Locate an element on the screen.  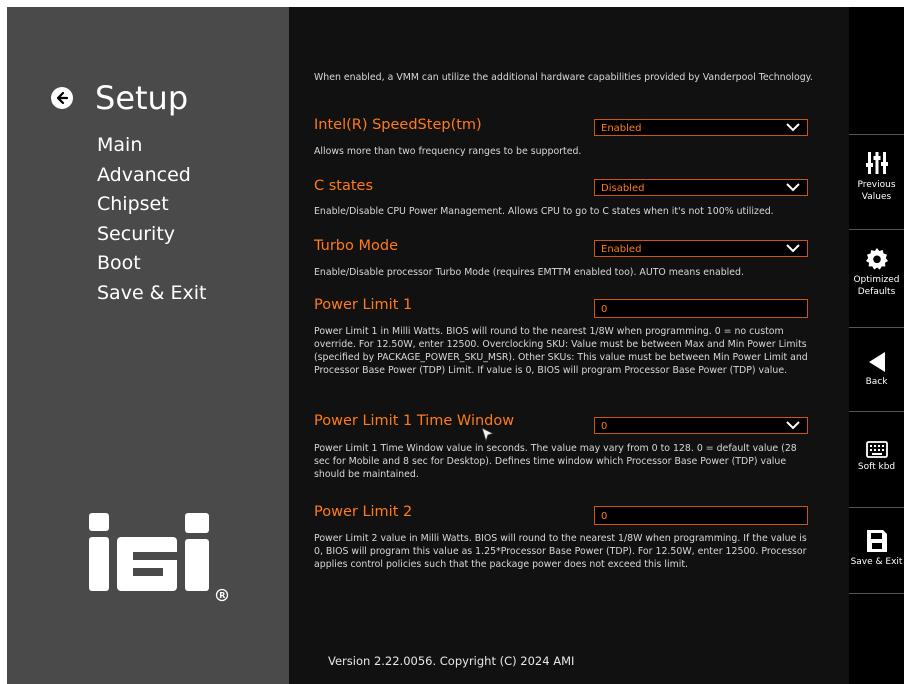
mouse-cursor-icon is located at coordinates (488, 435).